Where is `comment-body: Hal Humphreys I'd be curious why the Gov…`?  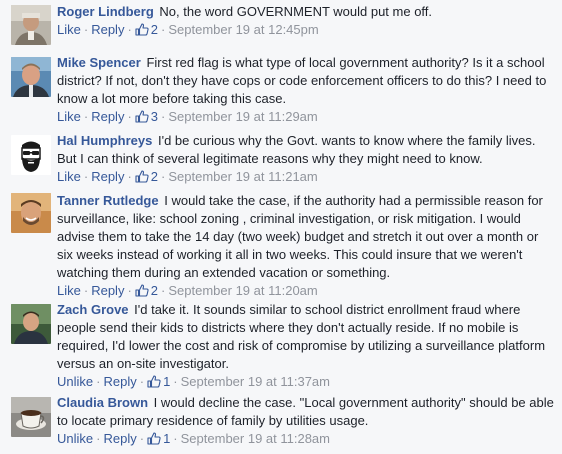
comment-body: Hal Humphreys I'd be curious why the Gov… is located at coordinates (307, 159).